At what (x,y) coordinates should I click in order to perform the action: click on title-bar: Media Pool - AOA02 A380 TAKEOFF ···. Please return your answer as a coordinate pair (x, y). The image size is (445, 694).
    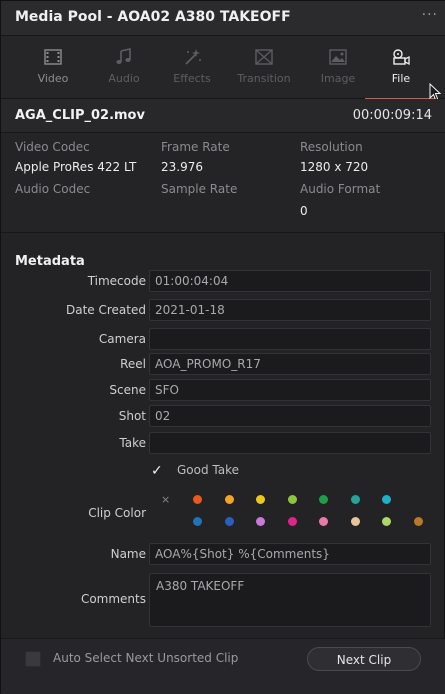
    Looking at the image, I should click on (223, 18).